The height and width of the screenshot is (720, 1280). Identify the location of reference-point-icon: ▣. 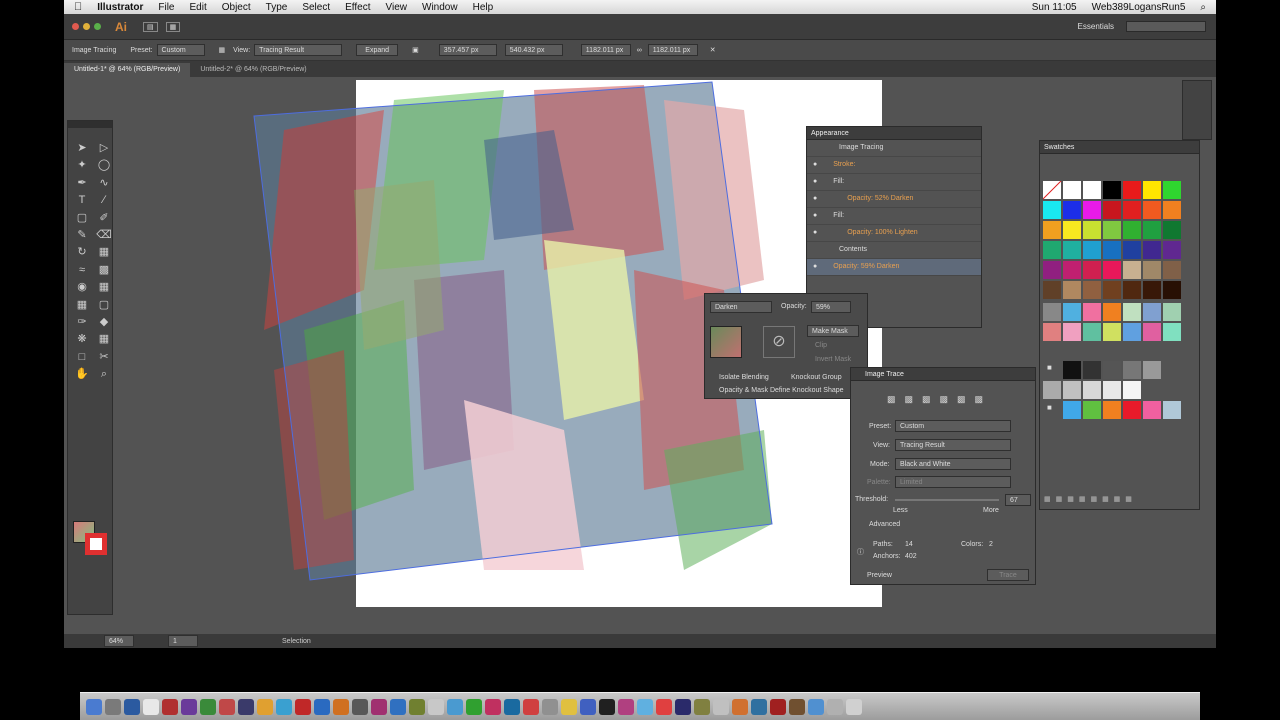
(415, 50).